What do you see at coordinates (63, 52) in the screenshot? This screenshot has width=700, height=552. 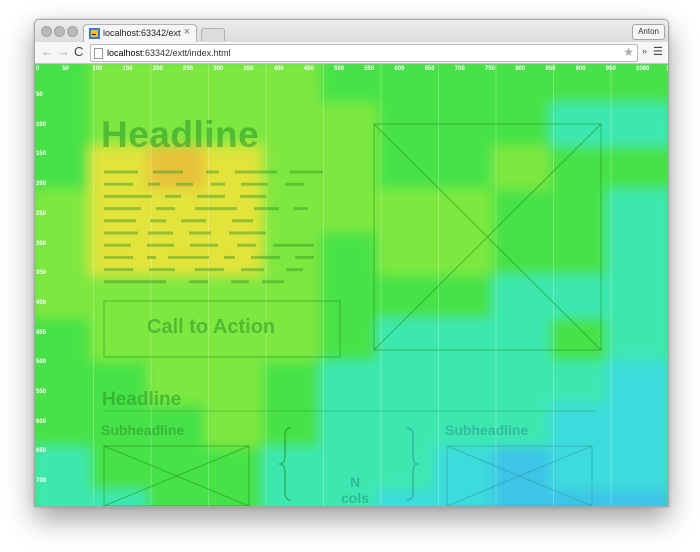 I see `forward-arrow-icon: →` at bounding box center [63, 52].